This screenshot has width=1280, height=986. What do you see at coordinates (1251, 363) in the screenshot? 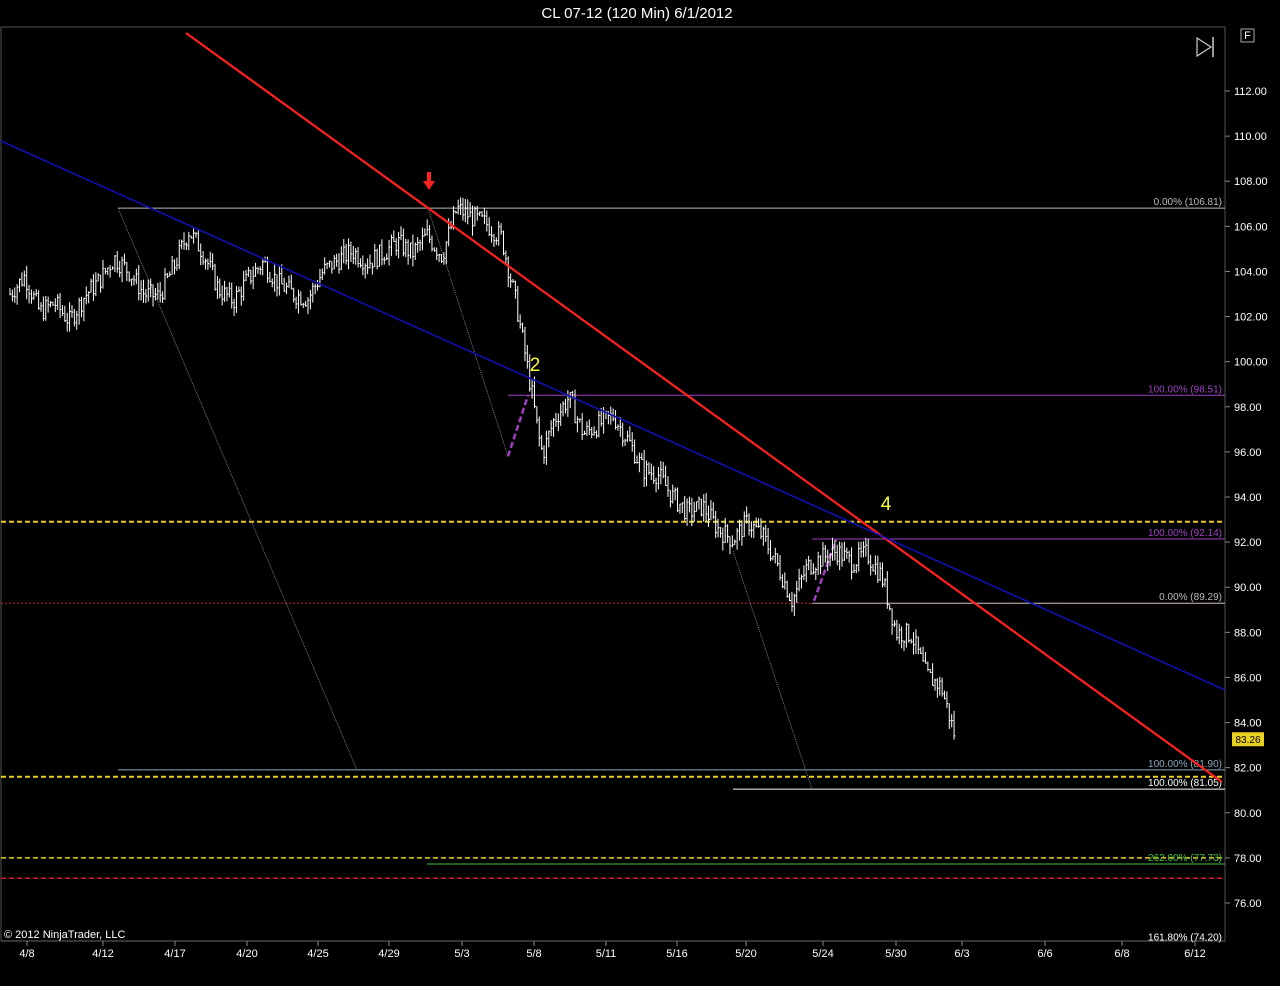
I see `y-tick-label: 100.00` at bounding box center [1251, 363].